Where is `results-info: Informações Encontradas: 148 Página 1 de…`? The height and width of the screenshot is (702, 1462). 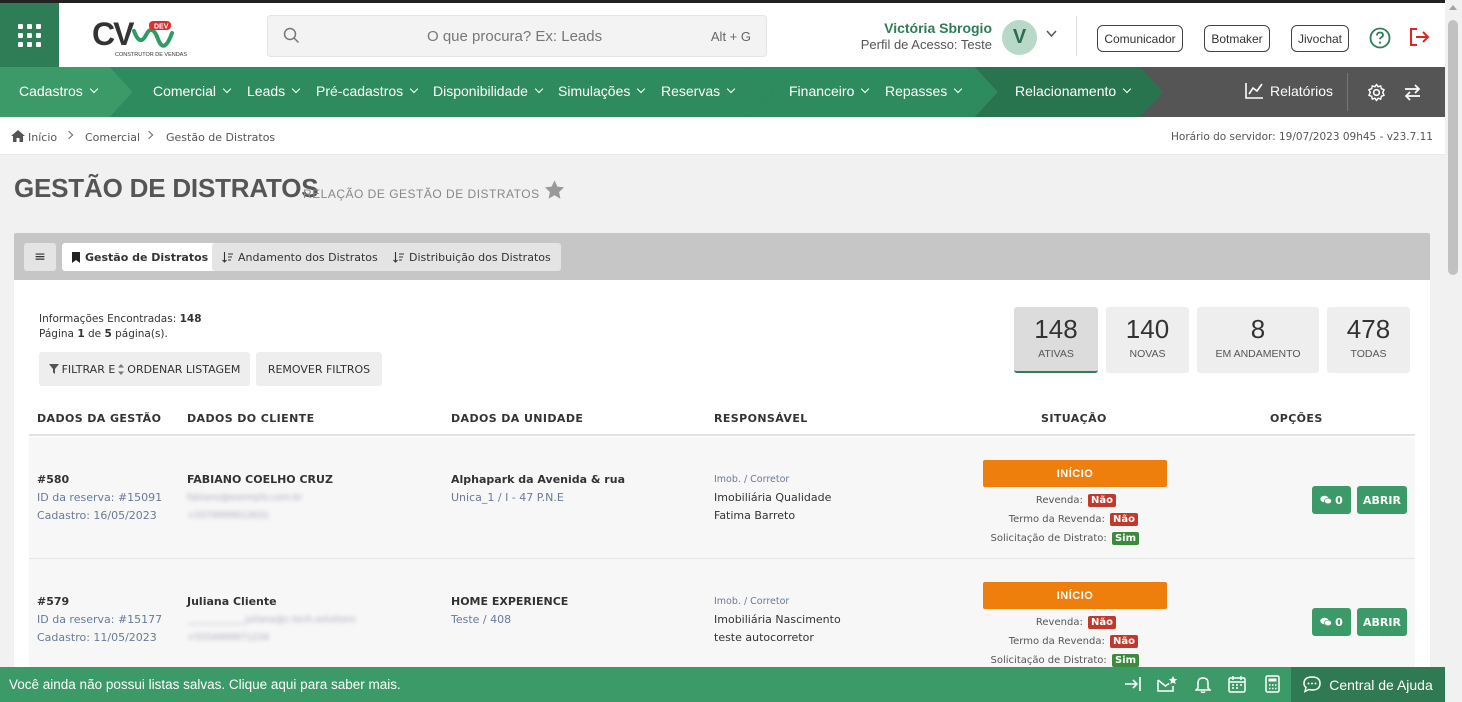 results-info: Informações Encontradas: 148 Página 1 de… is located at coordinates (120, 327).